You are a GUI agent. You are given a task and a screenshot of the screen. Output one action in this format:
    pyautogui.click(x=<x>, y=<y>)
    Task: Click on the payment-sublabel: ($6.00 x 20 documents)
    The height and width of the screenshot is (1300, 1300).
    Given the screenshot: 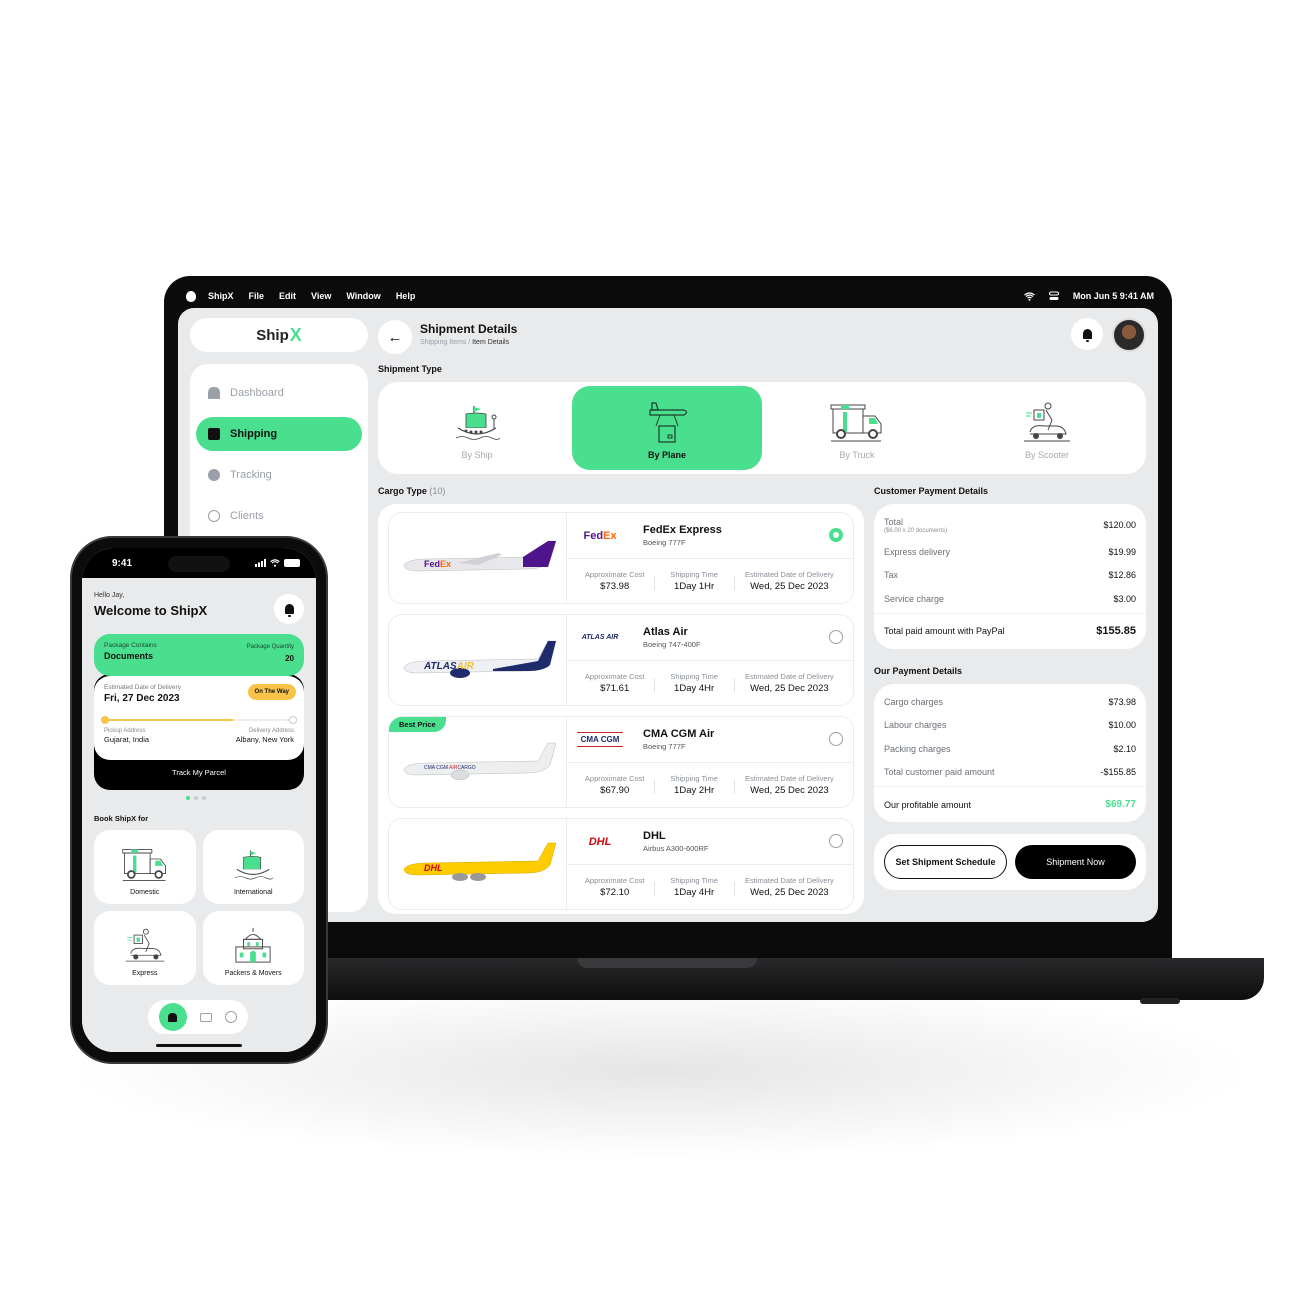 What is the action you would take?
    pyautogui.click(x=916, y=530)
    